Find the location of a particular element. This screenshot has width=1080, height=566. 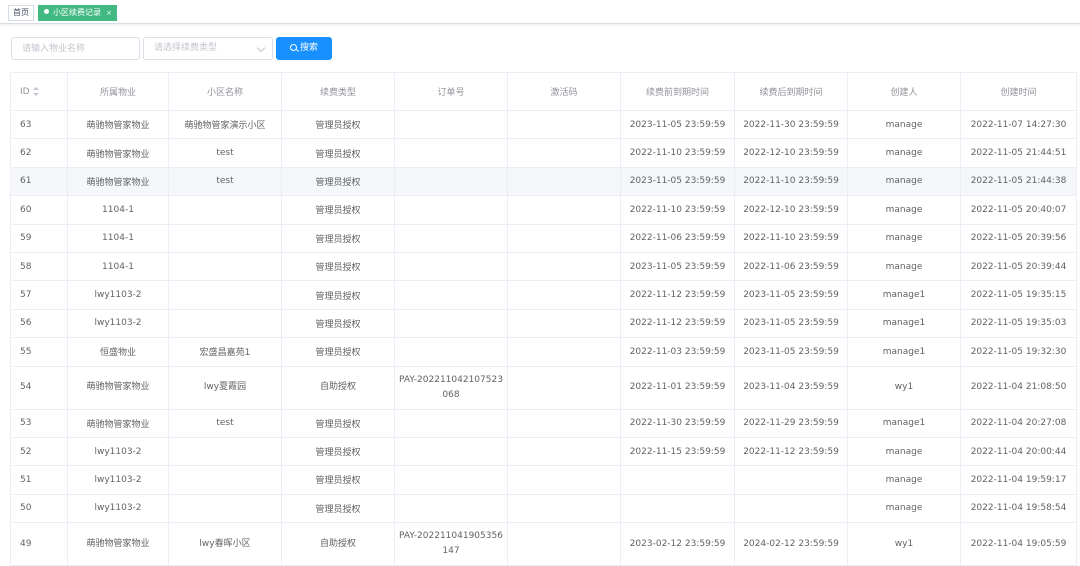

property-name-input is located at coordinates (75, 48).